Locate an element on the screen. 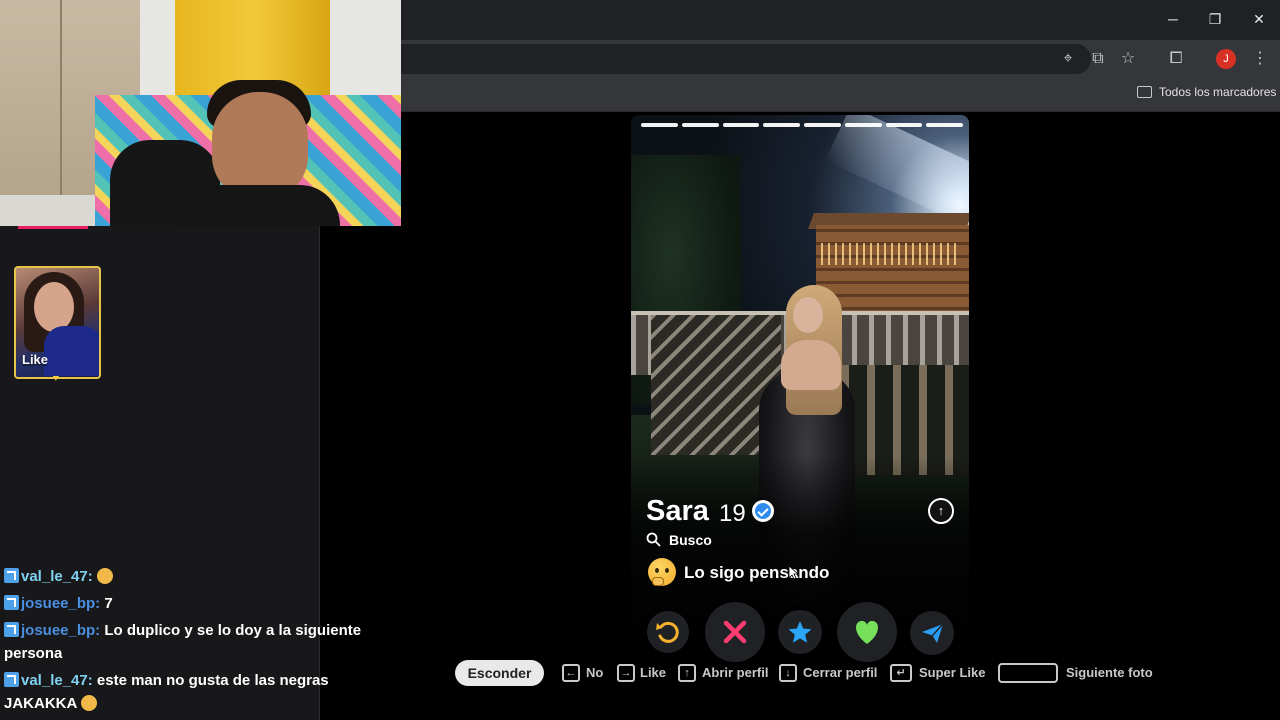  send-icon is located at coordinates (933, 633).